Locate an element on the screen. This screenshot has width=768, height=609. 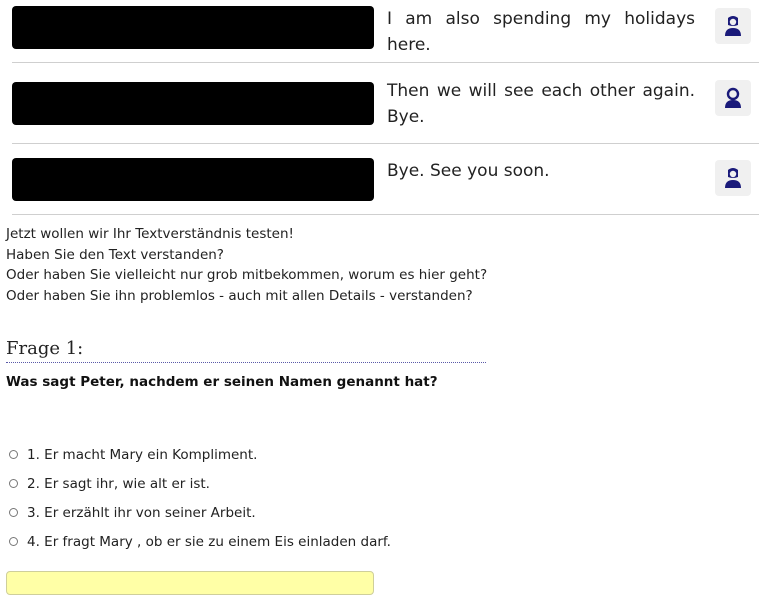
question-title: Frage 1: is located at coordinates (246, 350).